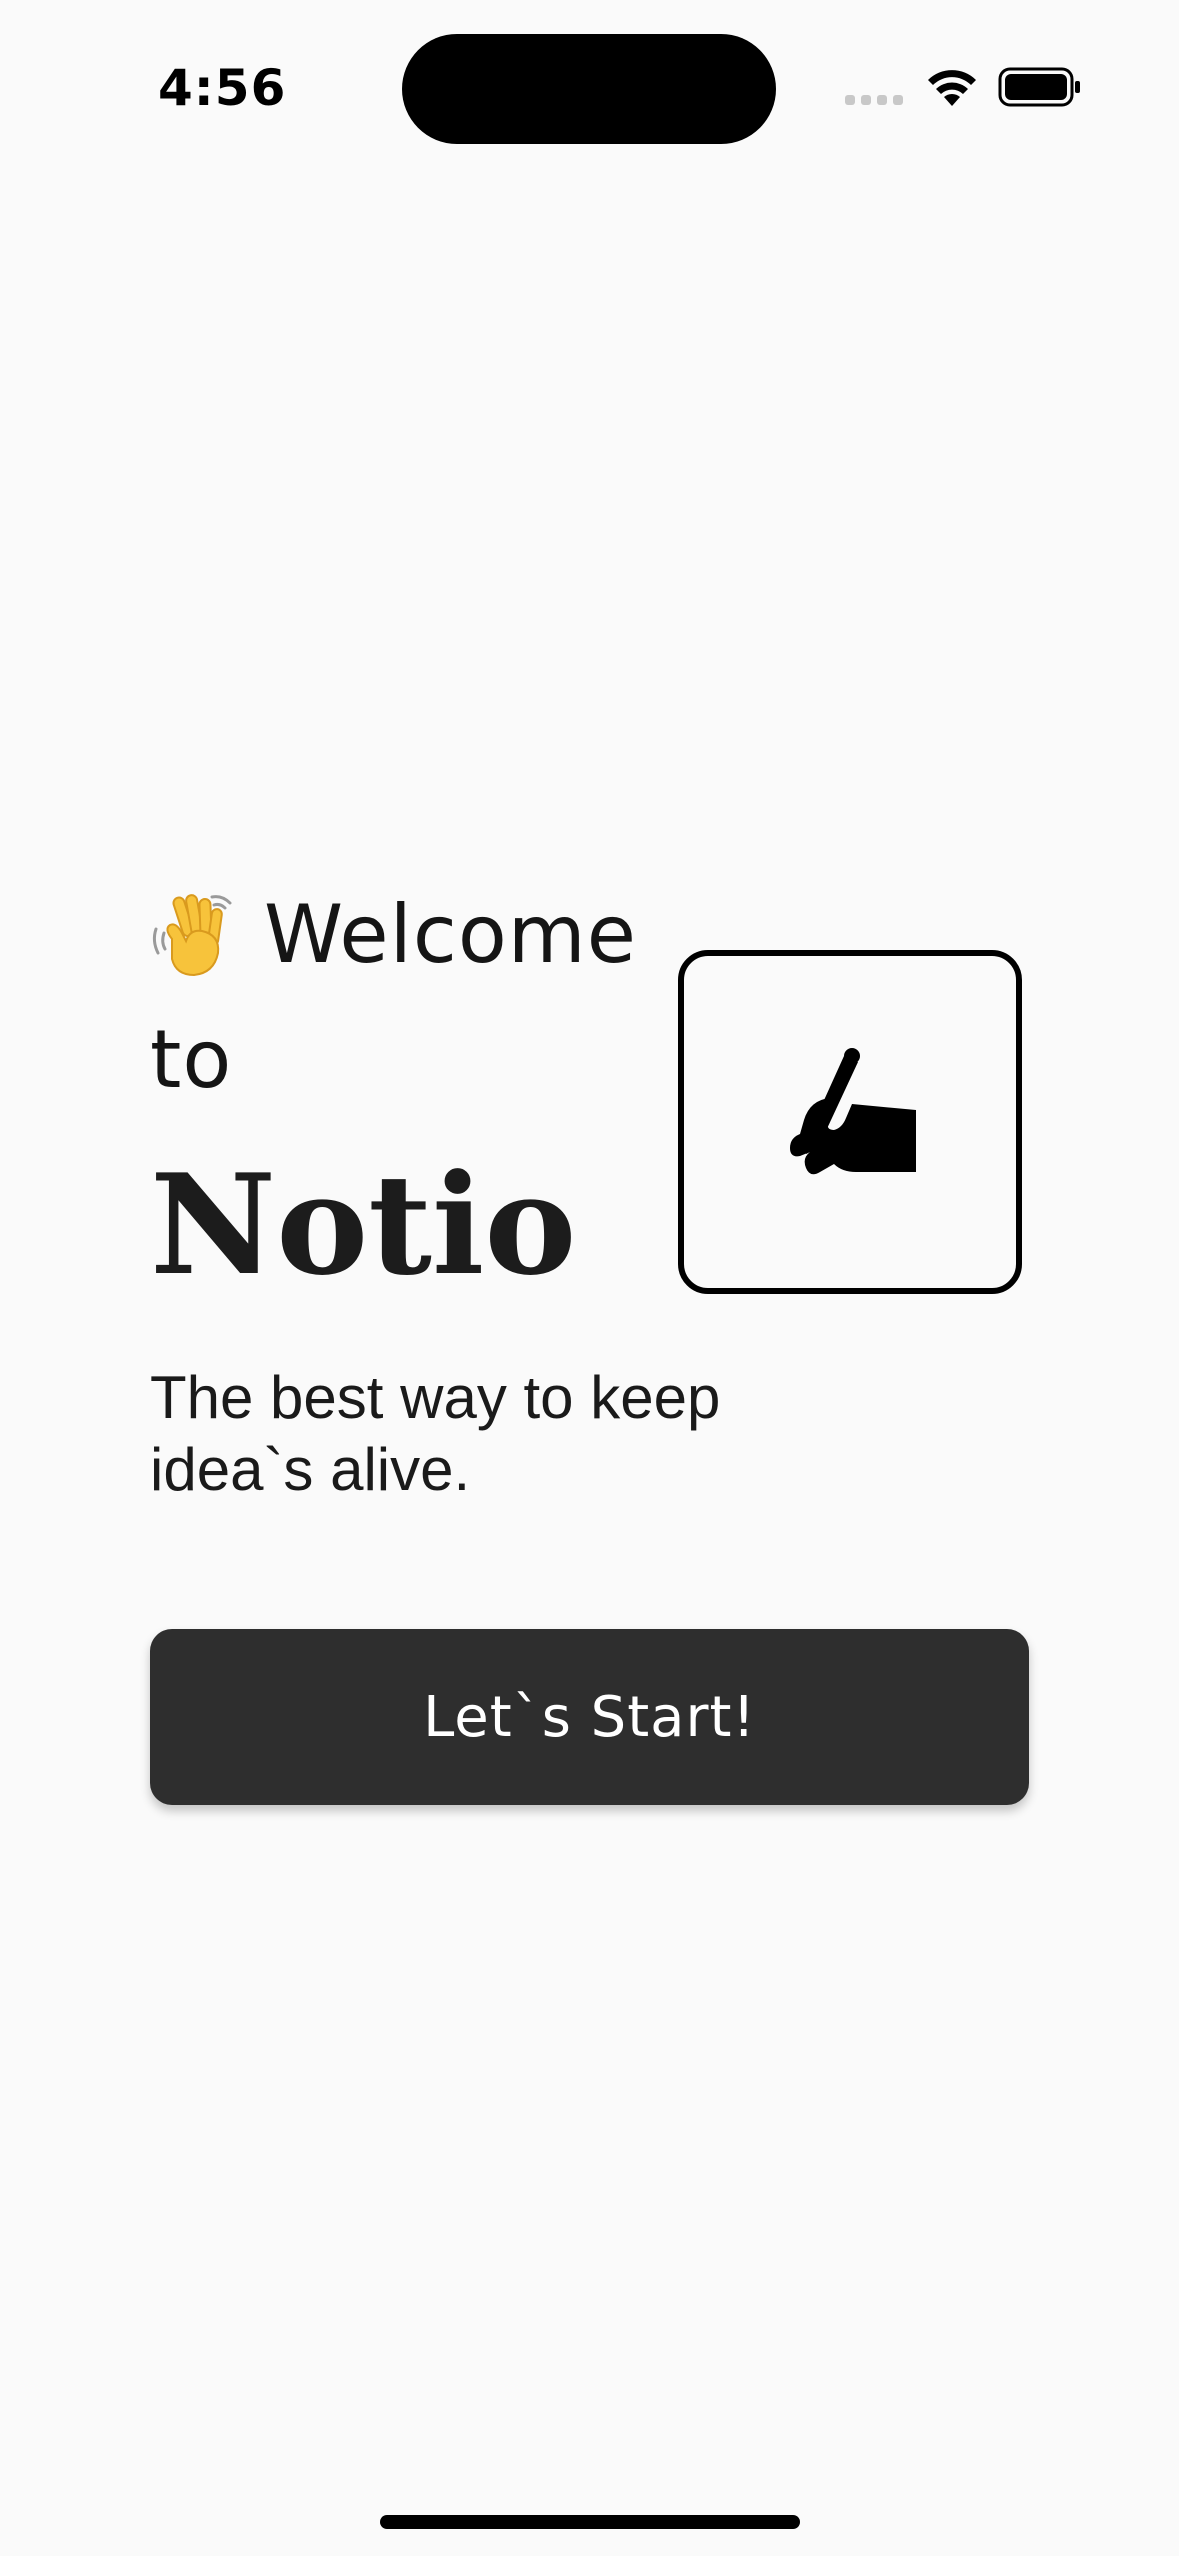 This screenshot has width=1179, height=2556. I want to click on waving-hand-icon, so click(192, 935).